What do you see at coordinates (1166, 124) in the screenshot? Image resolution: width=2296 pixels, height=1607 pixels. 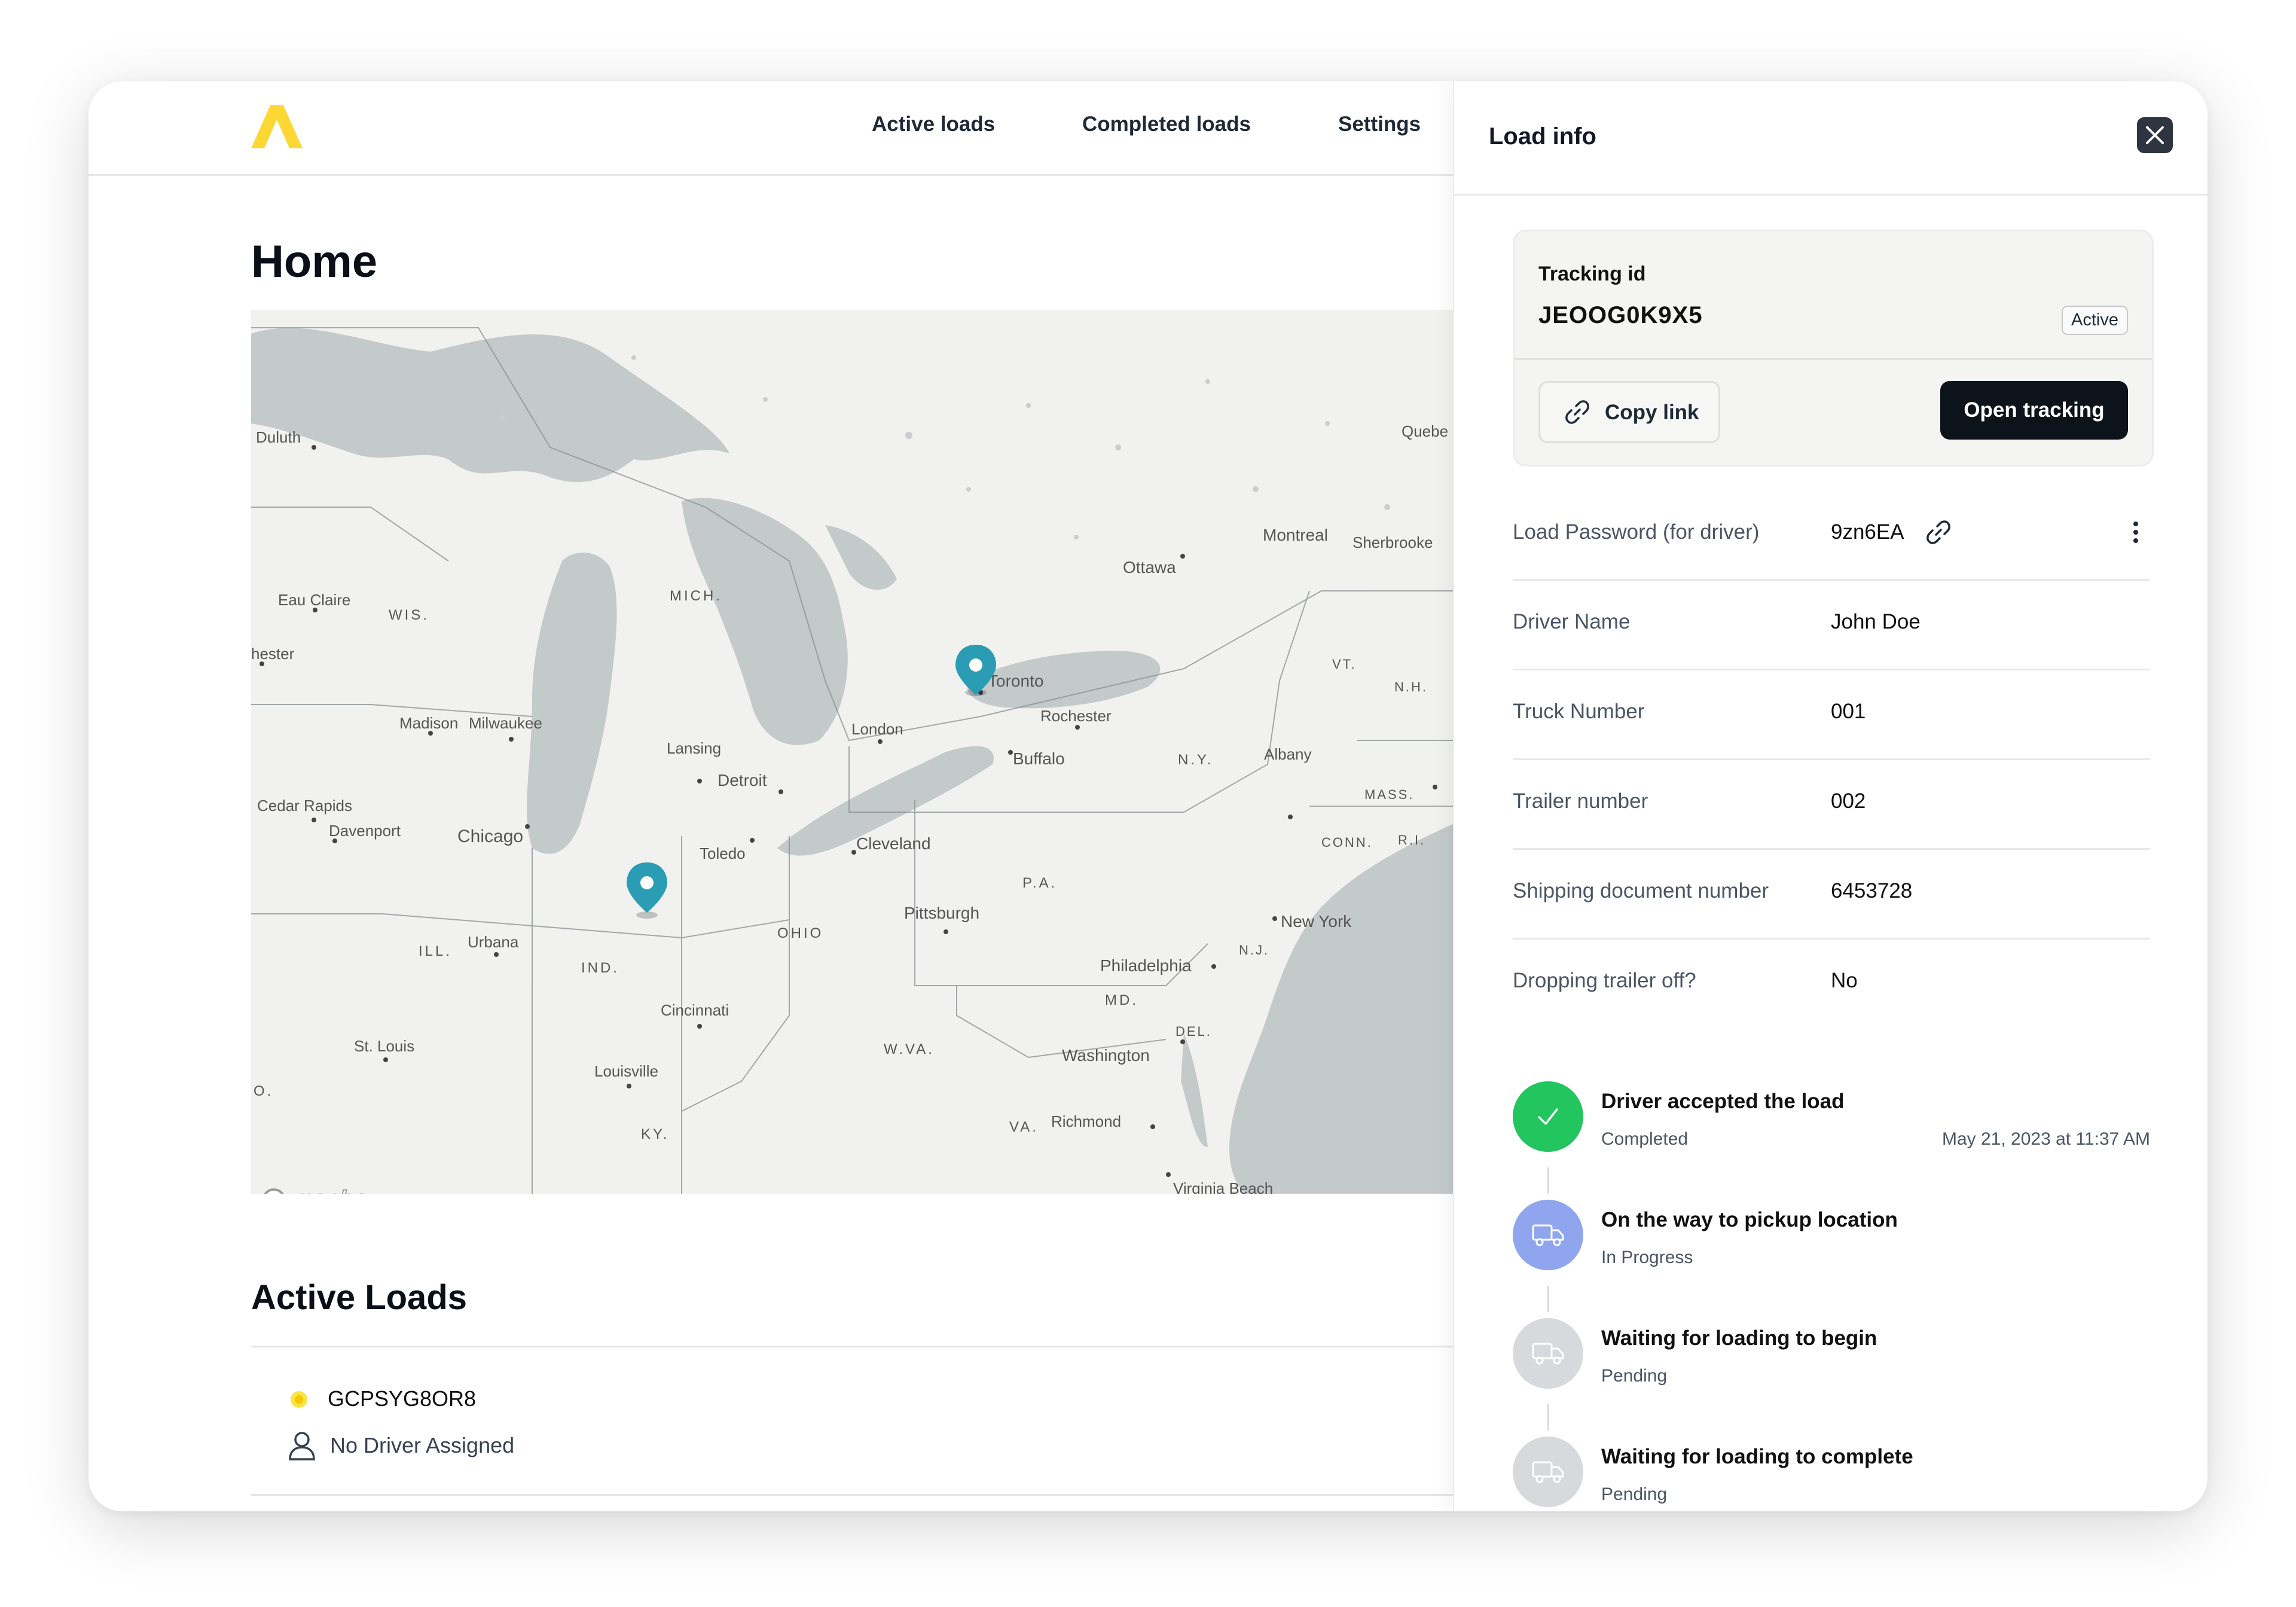 I see `nav-completed-loads: Completed loads` at bounding box center [1166, 124].